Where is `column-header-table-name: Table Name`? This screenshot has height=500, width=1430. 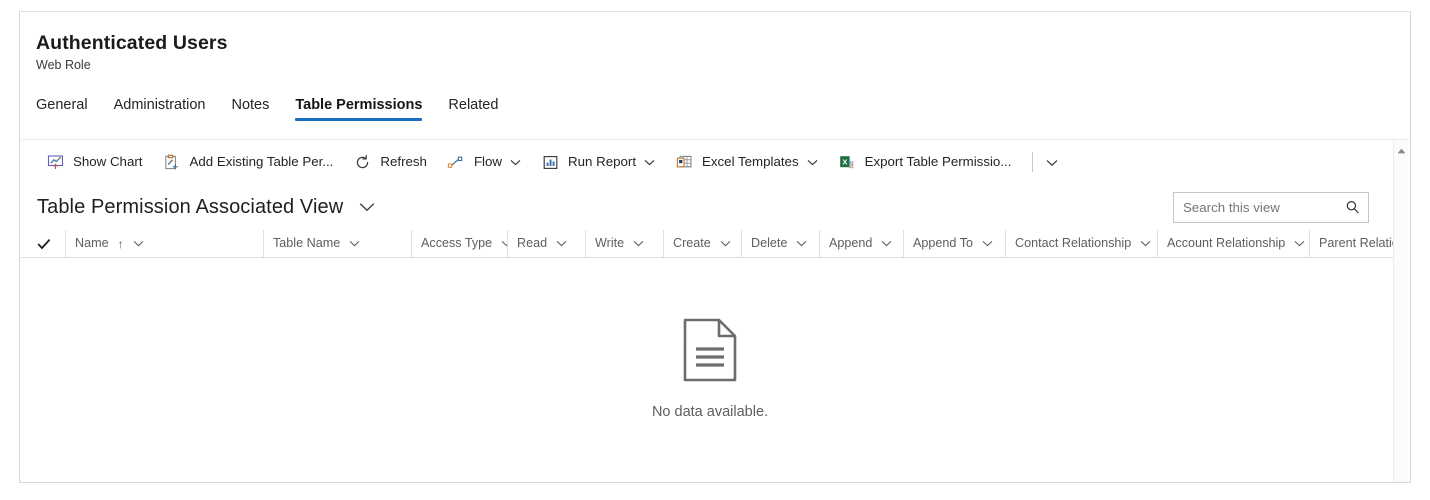 column-header-table-name: Table Name is located at coordinates (337, 243).